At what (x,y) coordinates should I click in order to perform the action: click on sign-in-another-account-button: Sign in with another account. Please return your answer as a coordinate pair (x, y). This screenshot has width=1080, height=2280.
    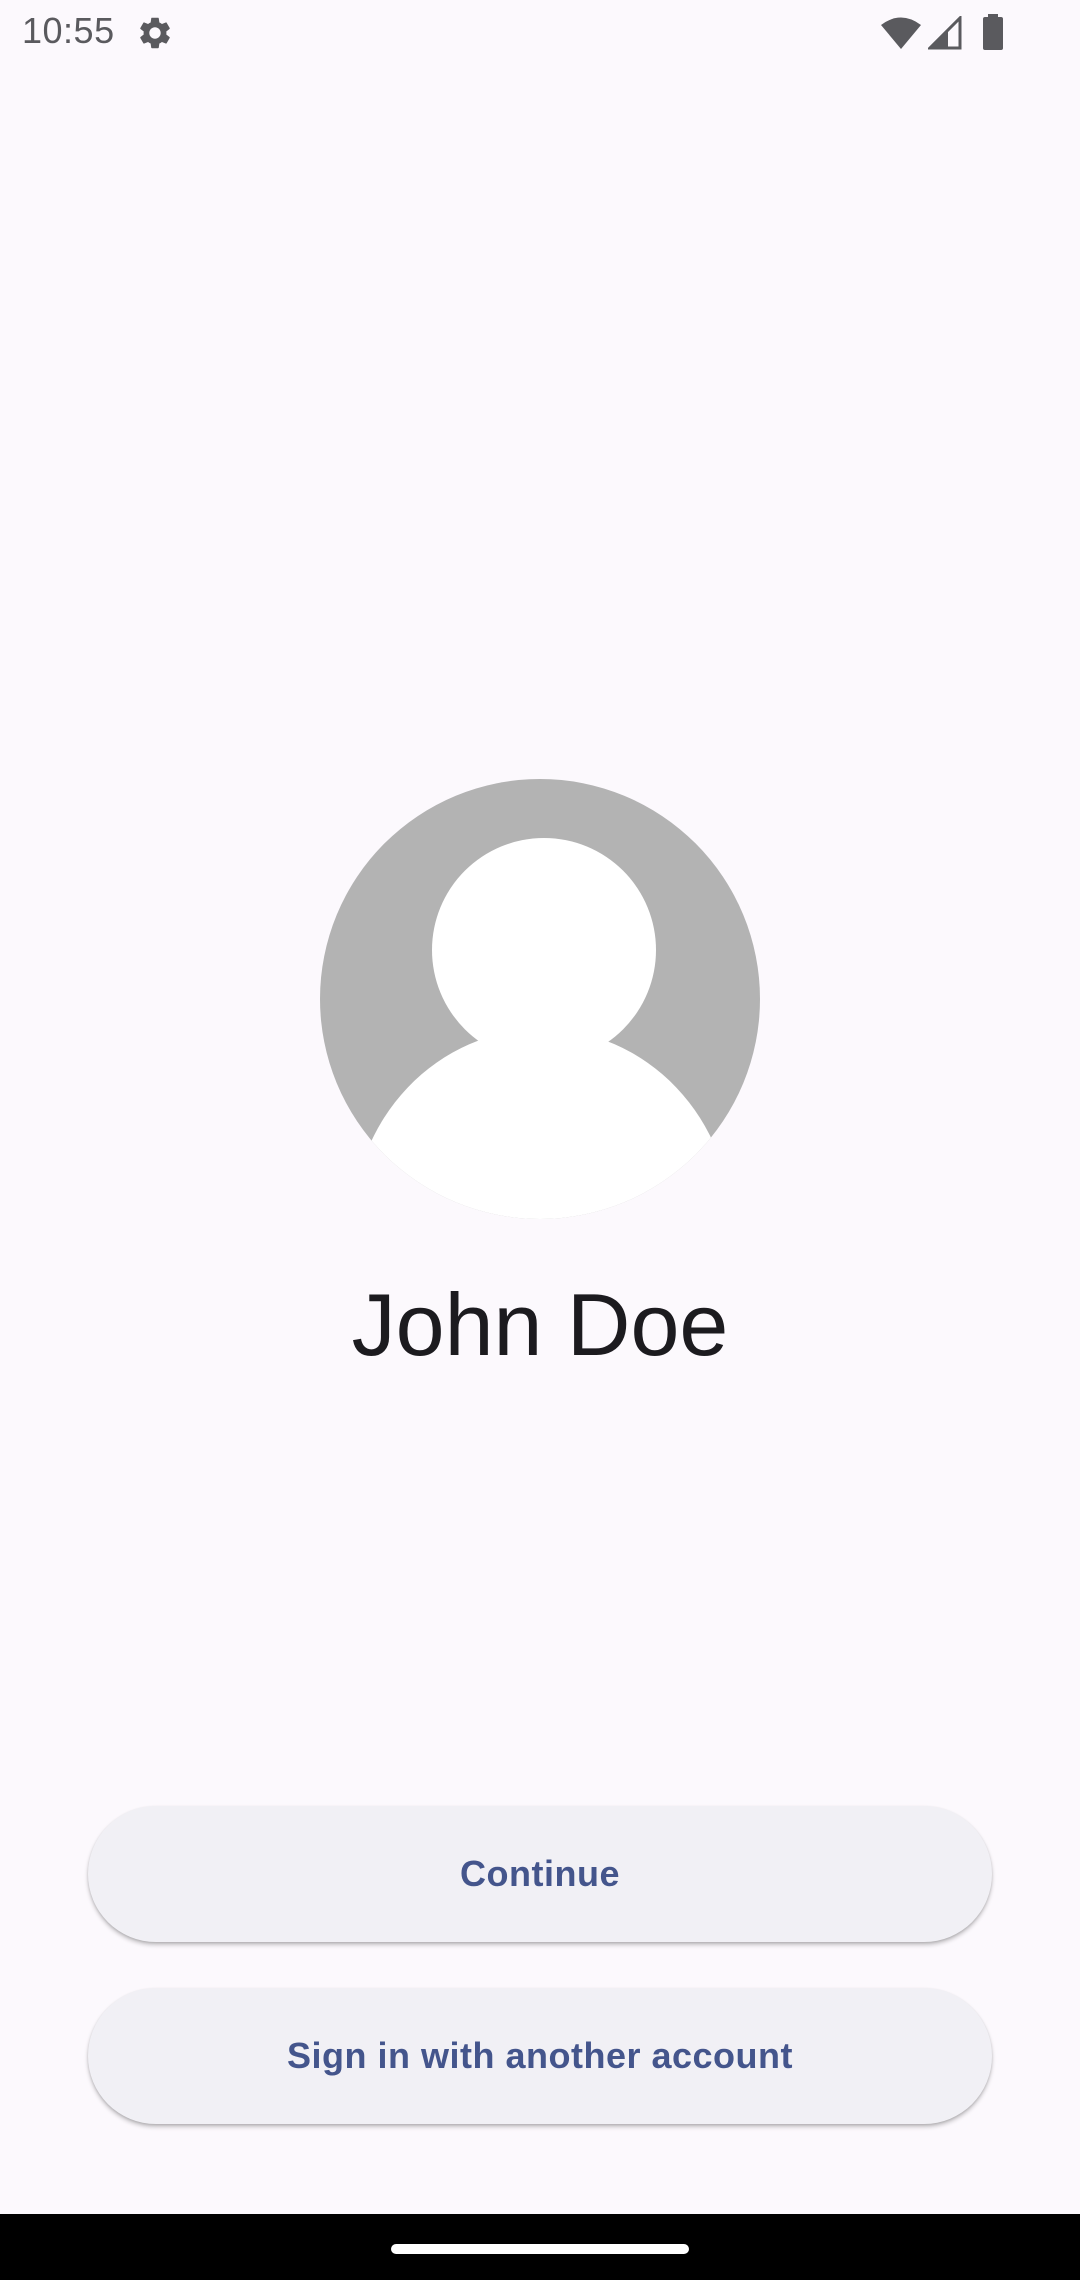
    Looking at the image, I should click on (540, 2056).